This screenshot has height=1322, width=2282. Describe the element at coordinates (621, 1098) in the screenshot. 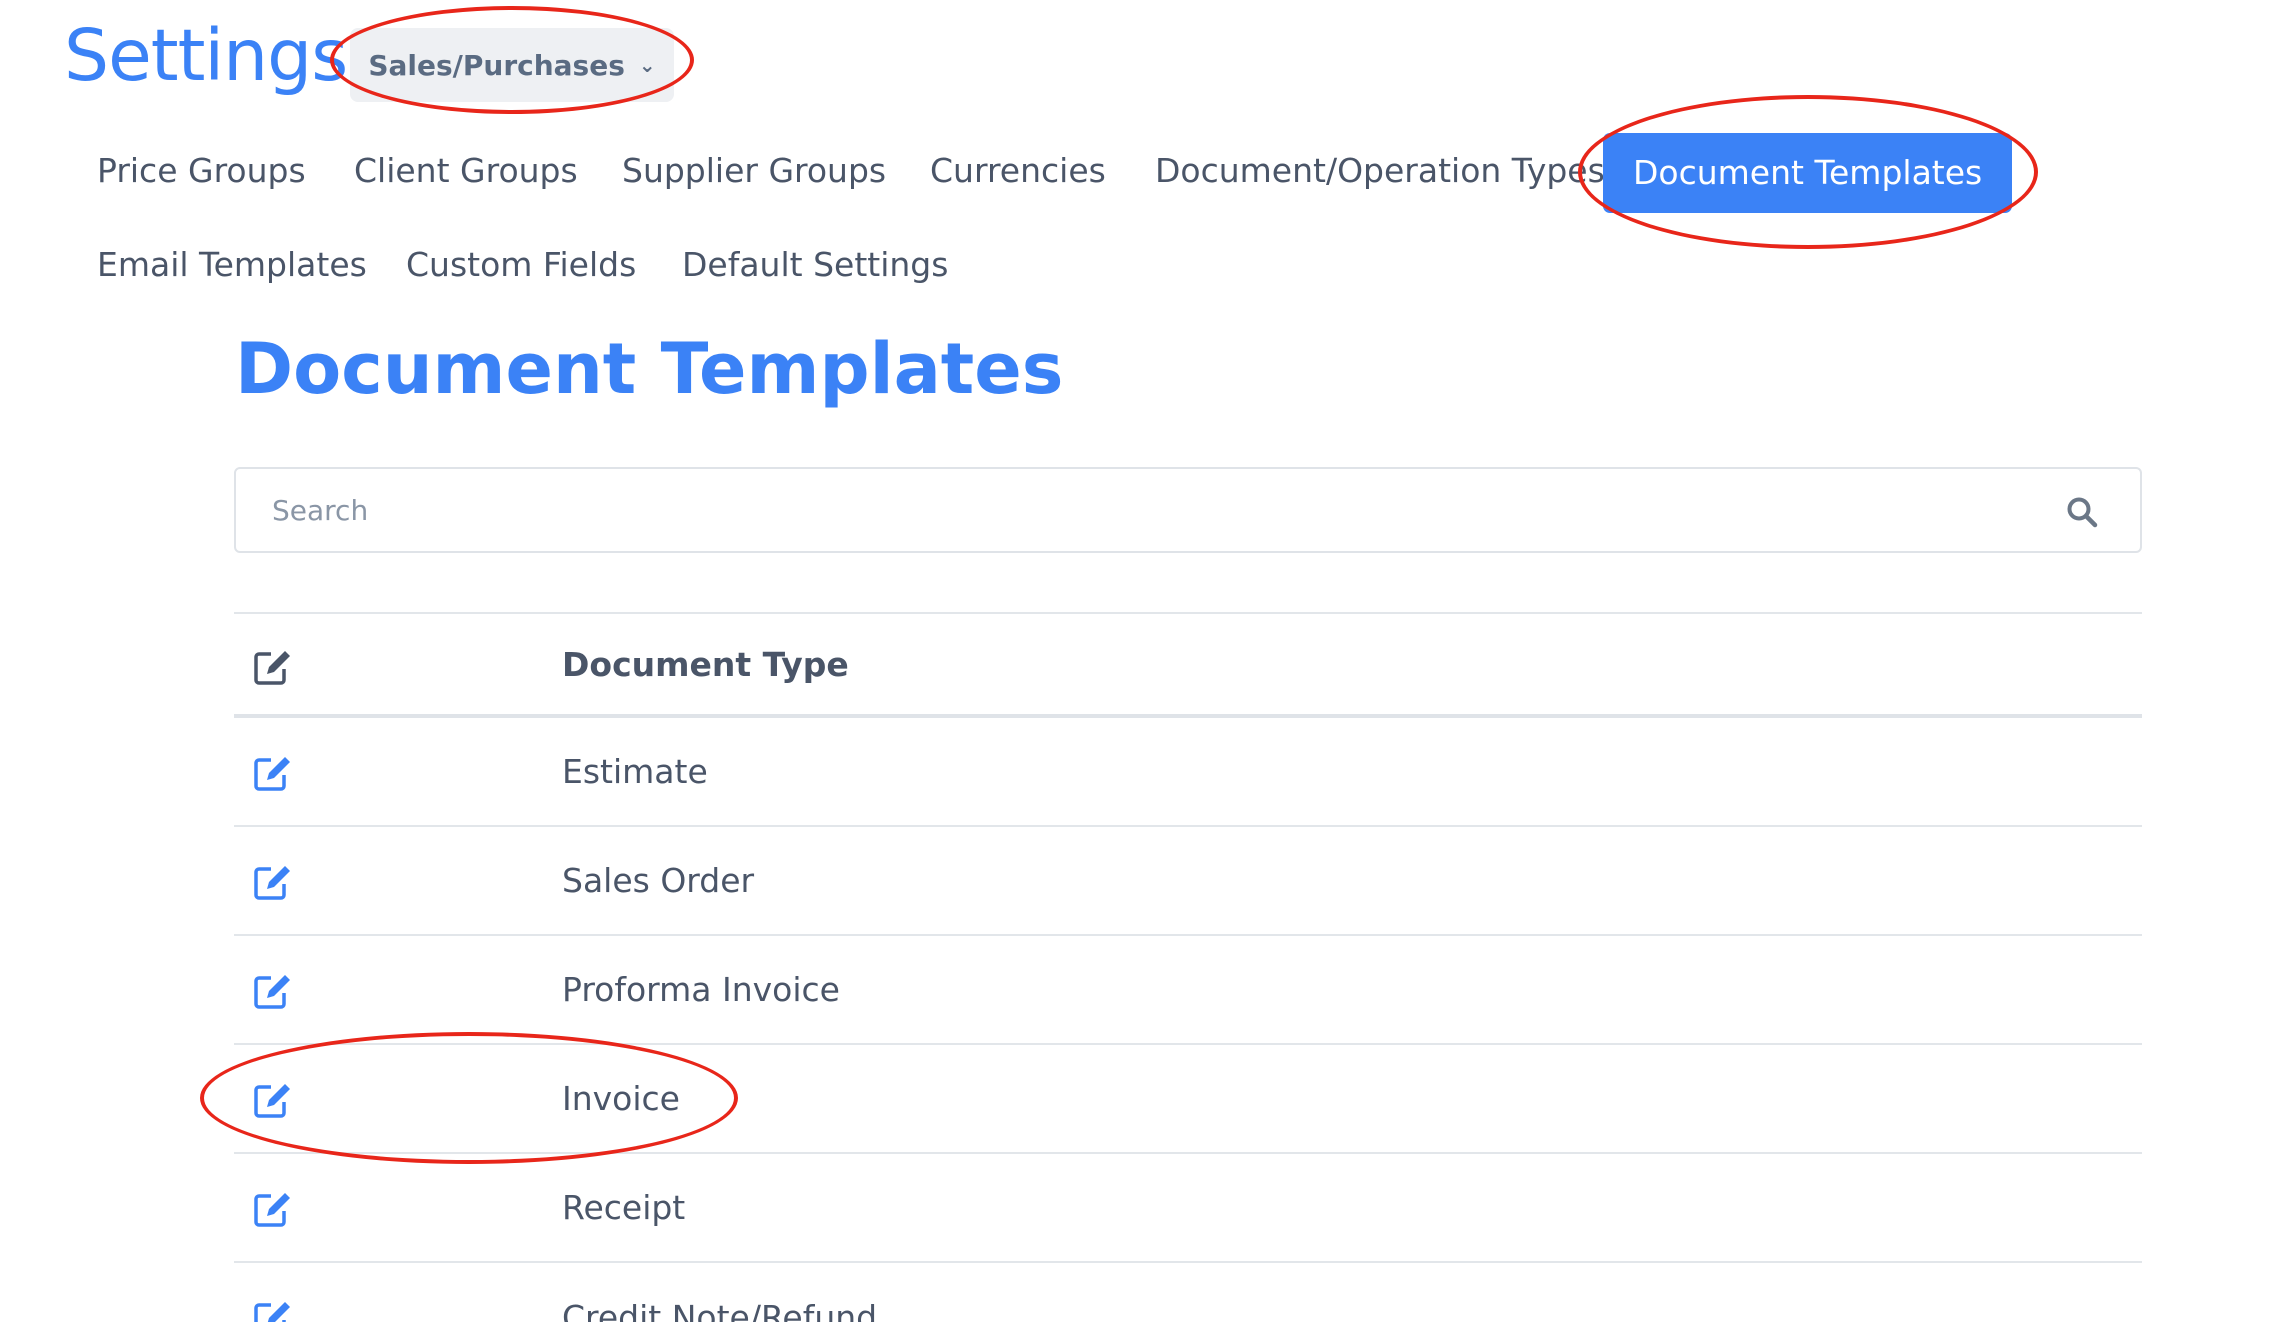

I see `document-type-label: Invoice` at that location.